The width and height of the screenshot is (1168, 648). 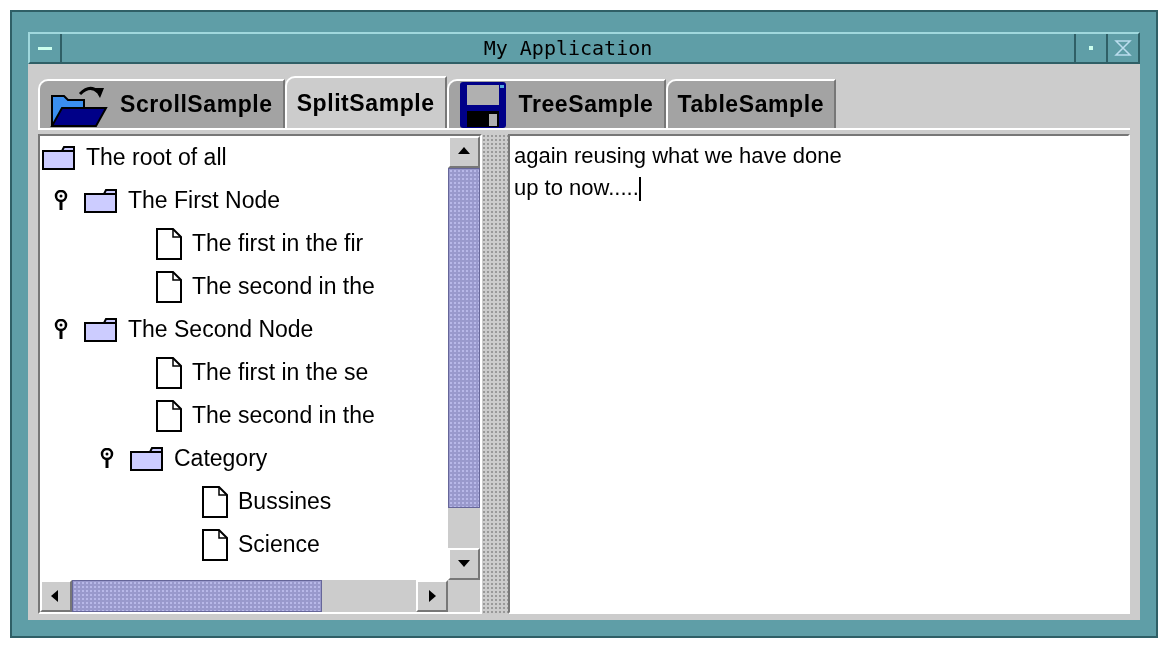 I want to click on horizontal-scrollbar, so click(x=244, y=596).